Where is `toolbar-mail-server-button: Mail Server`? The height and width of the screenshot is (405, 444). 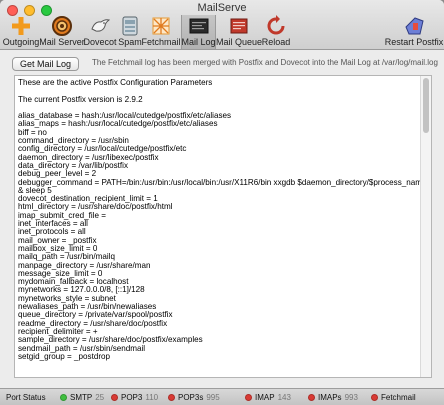 toolbar-mail-server-button: Mail Server is located at coordinates (62, 32).